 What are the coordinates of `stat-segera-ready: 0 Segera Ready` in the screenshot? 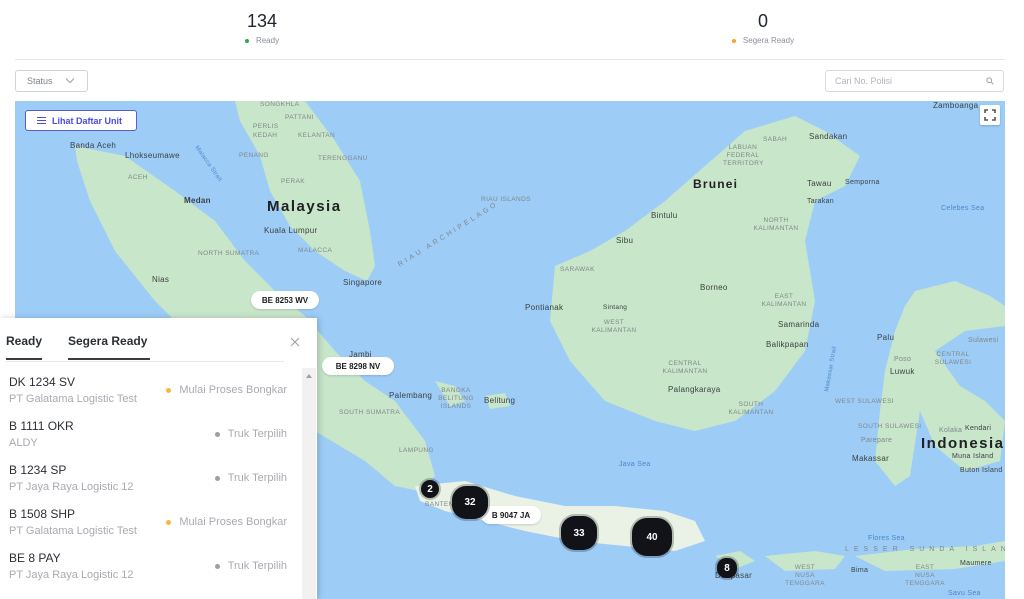 It's located at (763, 27).